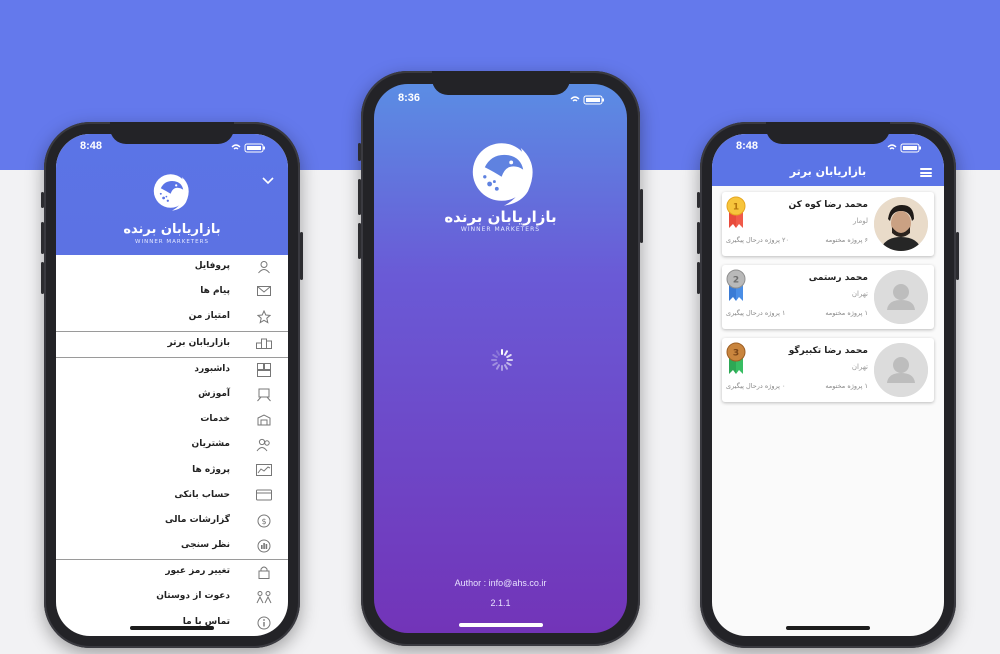 This screenshot has height=654, width=1000. I want to click on menu-item-top-marketers: بازاریابان برتر, so click(172, 344).